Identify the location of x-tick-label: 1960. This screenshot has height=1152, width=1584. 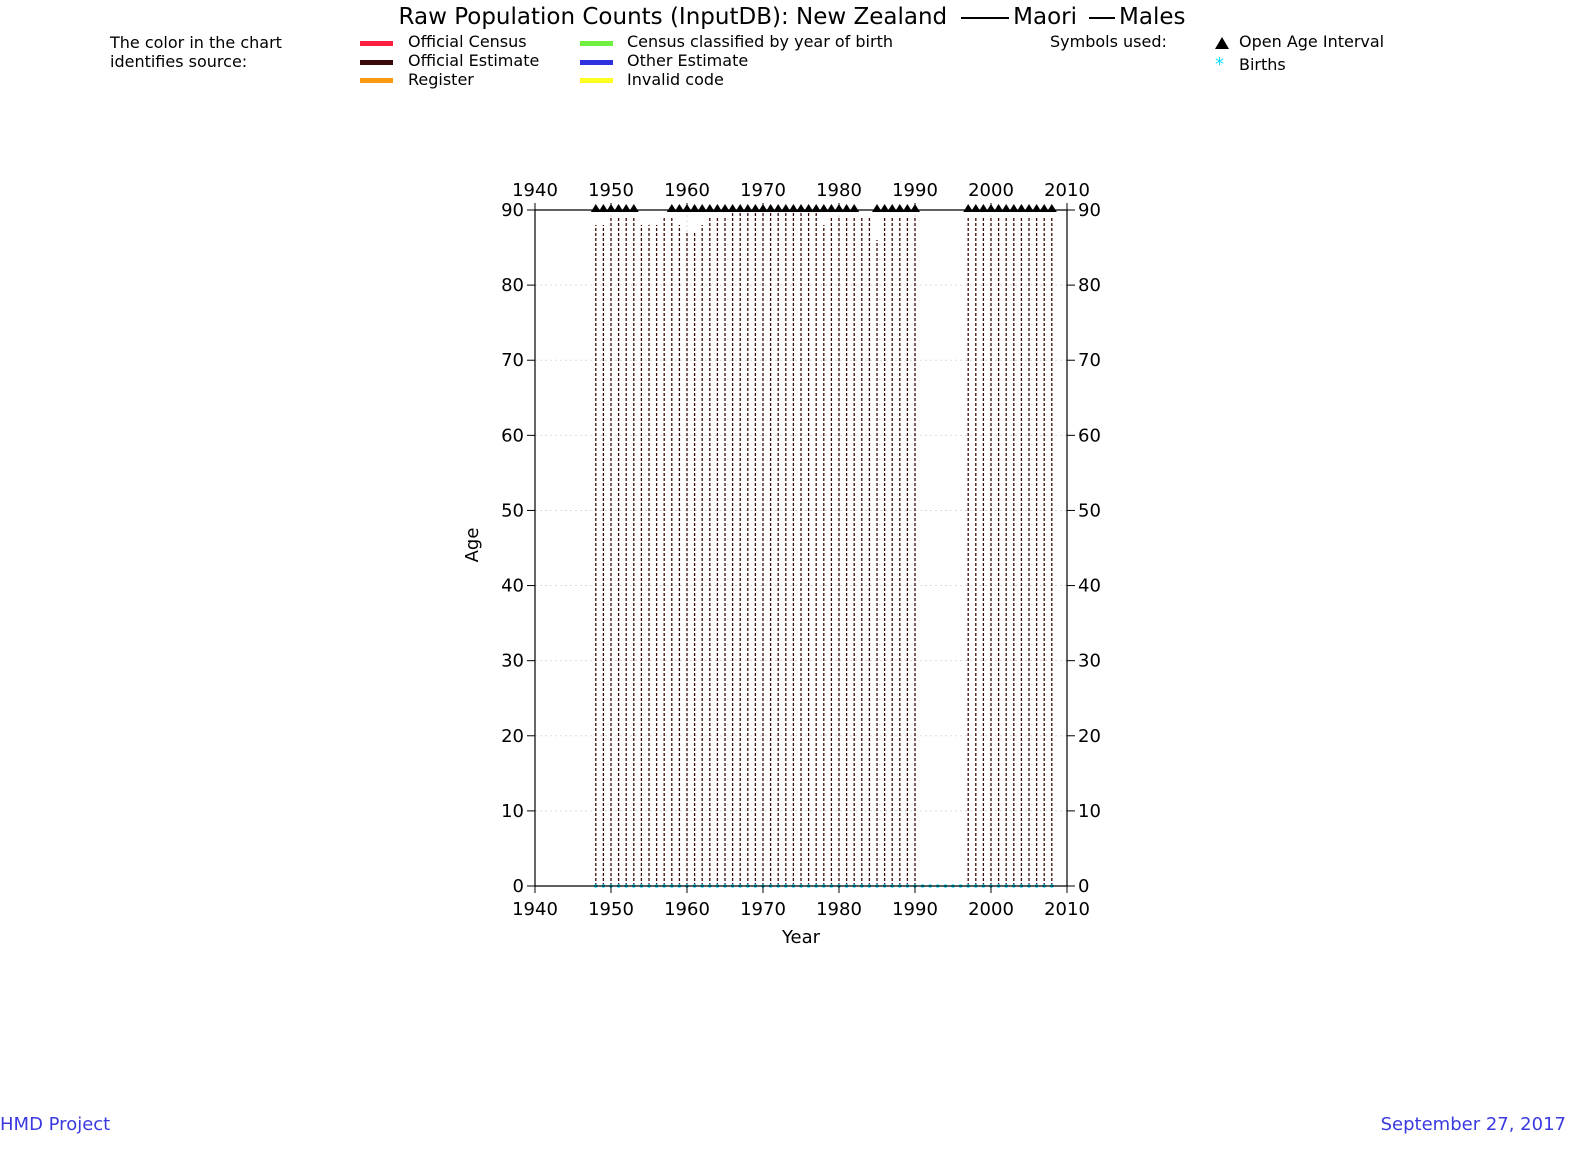
(687, 909).